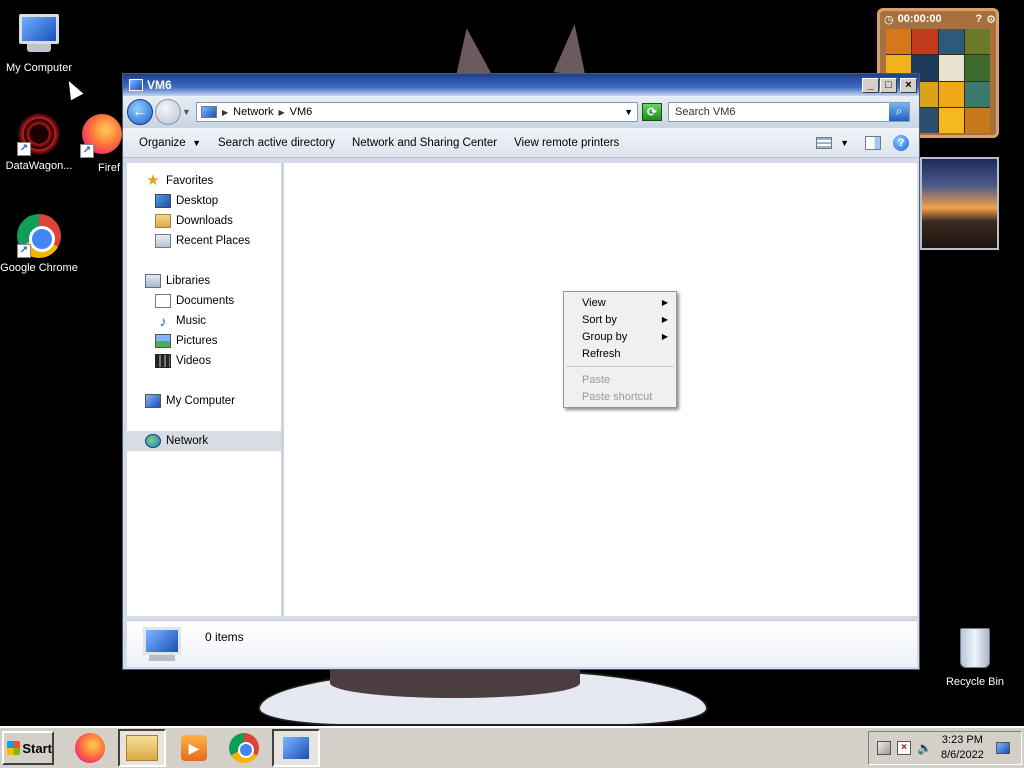 The height and width of the screenshot is (768, 1024). I want to click on views-icon, so click(824, 142).